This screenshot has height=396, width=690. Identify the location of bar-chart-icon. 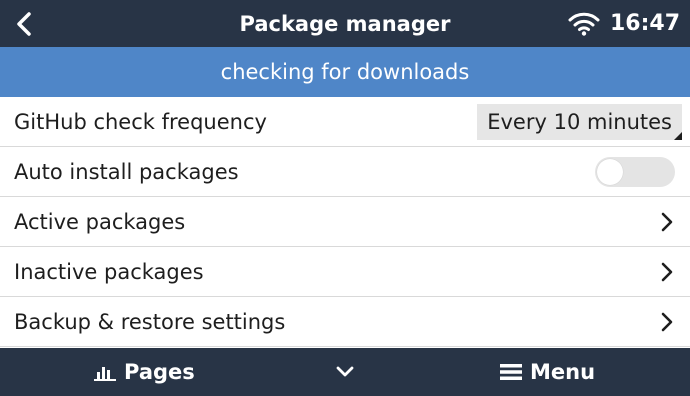
(105, 374).